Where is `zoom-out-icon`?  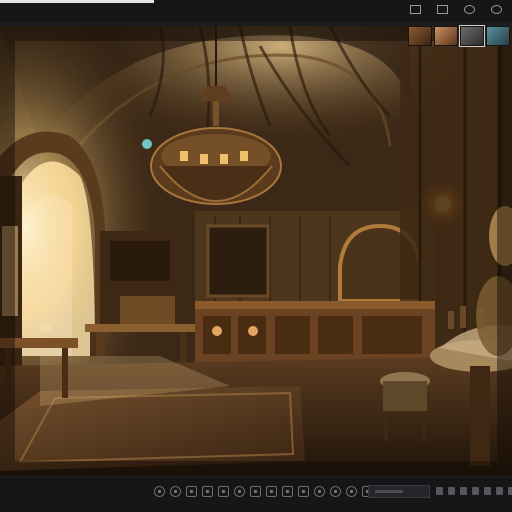
zoom-out-icon is located at coordinates (439, 491).